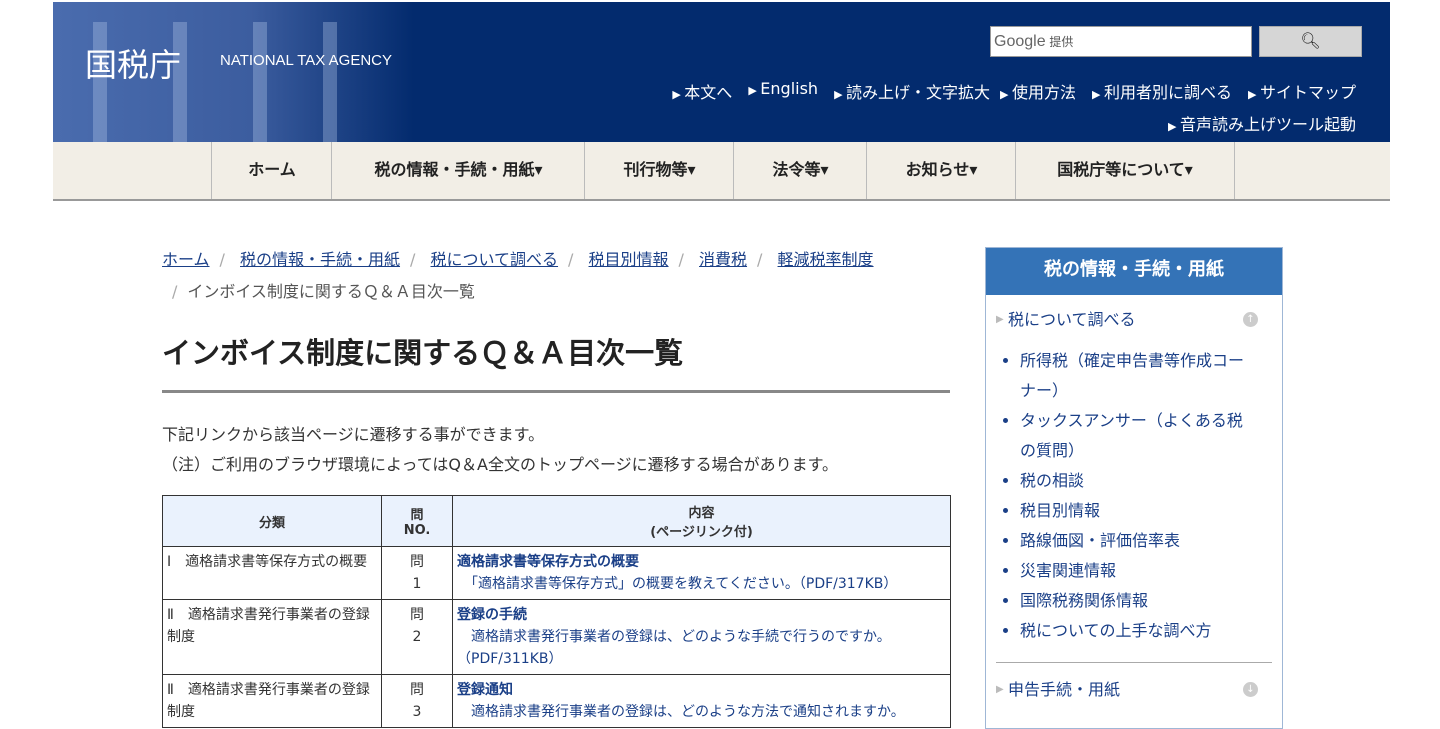  What do you see at coordinates (271, 170) in the screenshot?
I see `nav-home: ホーム` at bounding box center [271, 170].